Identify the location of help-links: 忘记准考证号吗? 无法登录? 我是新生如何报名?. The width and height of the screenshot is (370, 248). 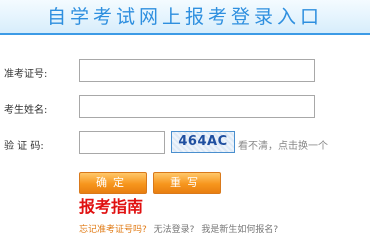
(180, 228).